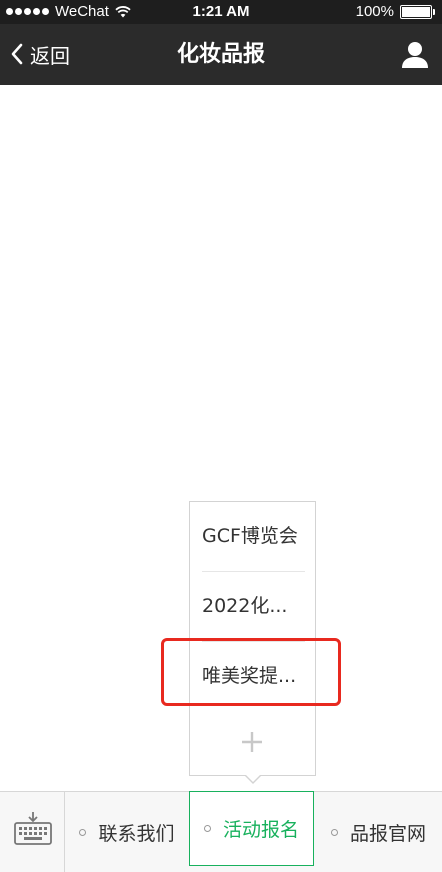 The image size is (442, 872). What do you see at coordinates (136, 833) in the screenshot?
I see `menu-tab-label: 联系我们` at bounding box center [136, 833].